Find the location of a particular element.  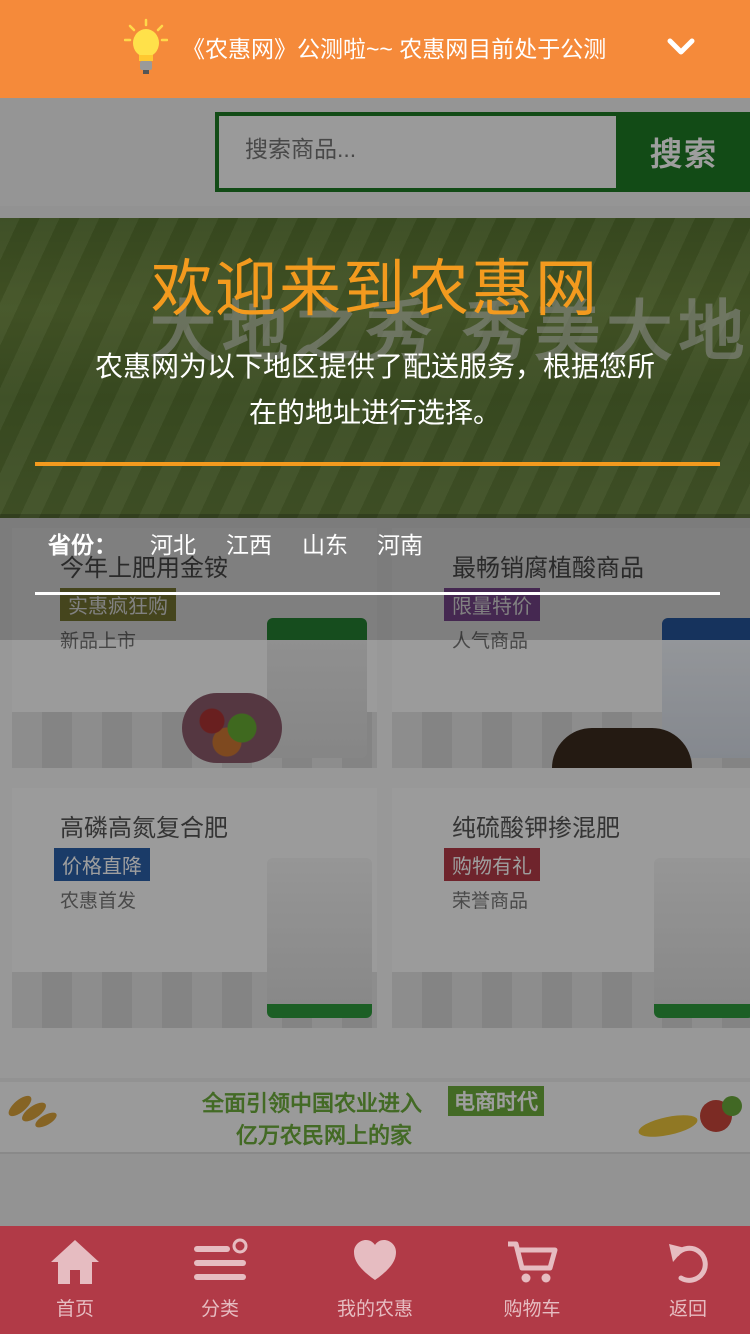

tab-label: 首页 is located at coordinates (74, 1309).